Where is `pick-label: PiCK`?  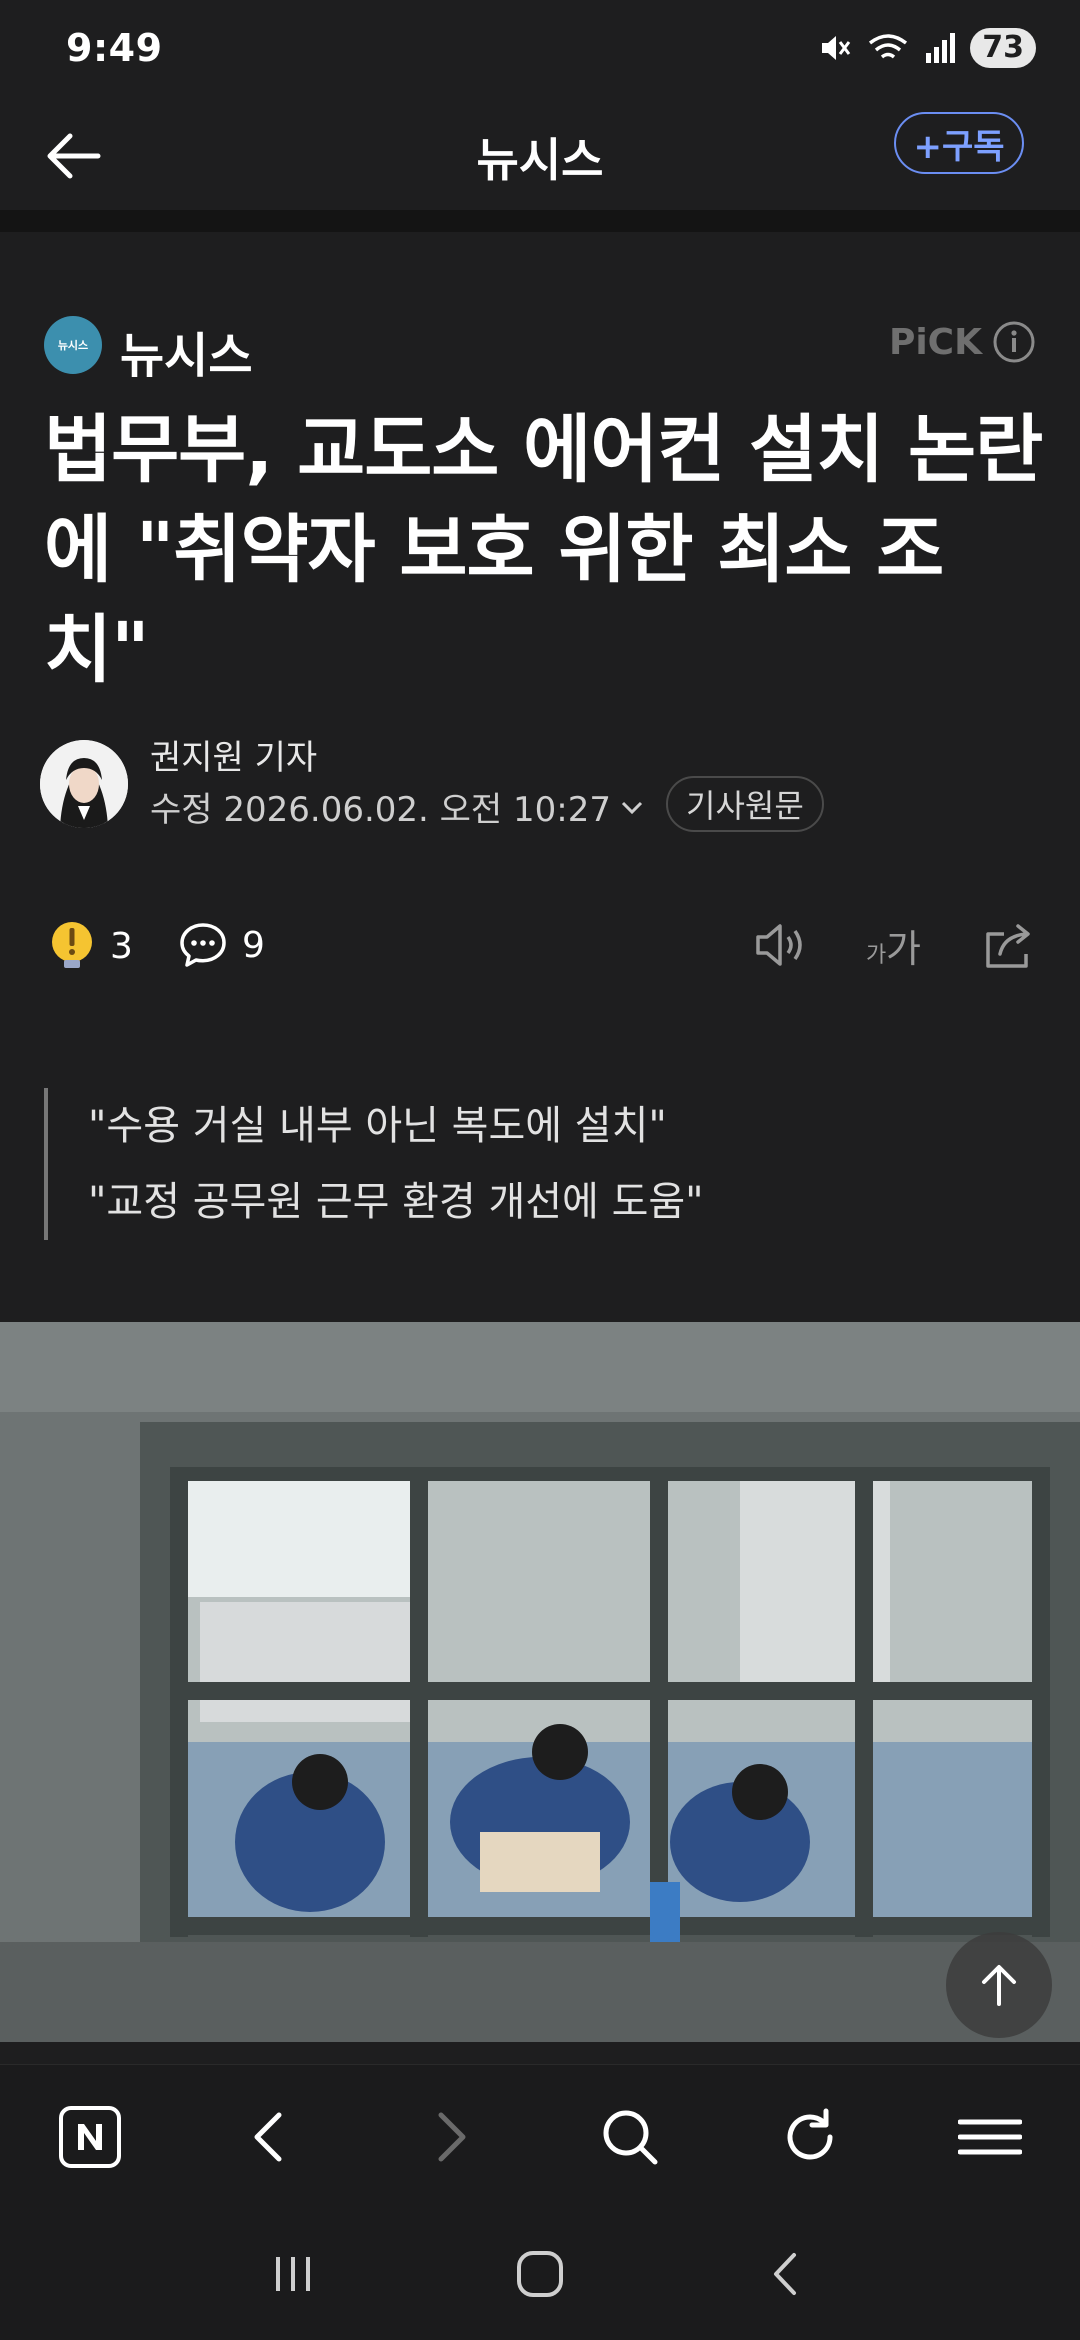
pick-label: PiCK is located at coordinates (935, 342).